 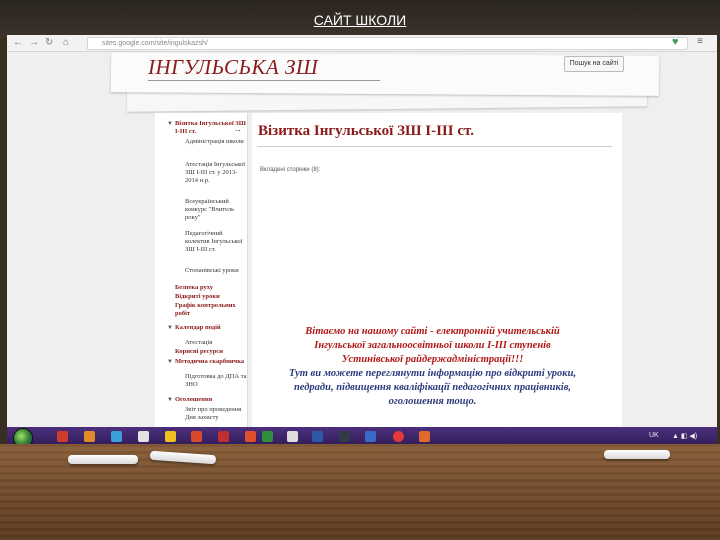 What do you see at coordinates (34, 43) in the screenshot?
I see `forward-icon: →` at bounding box center [34, 43].